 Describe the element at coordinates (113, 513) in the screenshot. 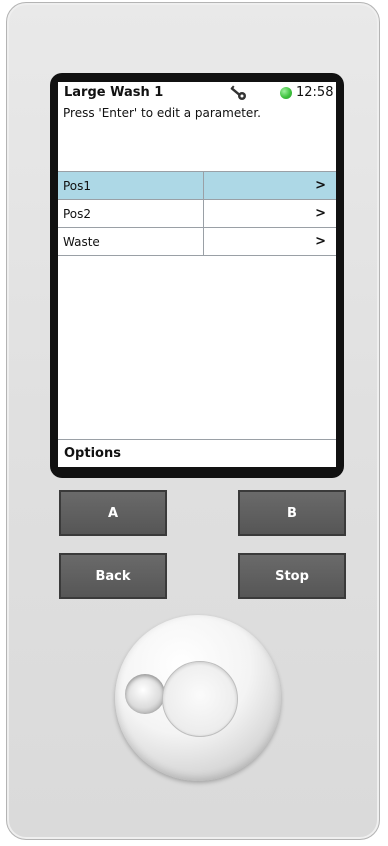

I see `a-button: A` at that location.